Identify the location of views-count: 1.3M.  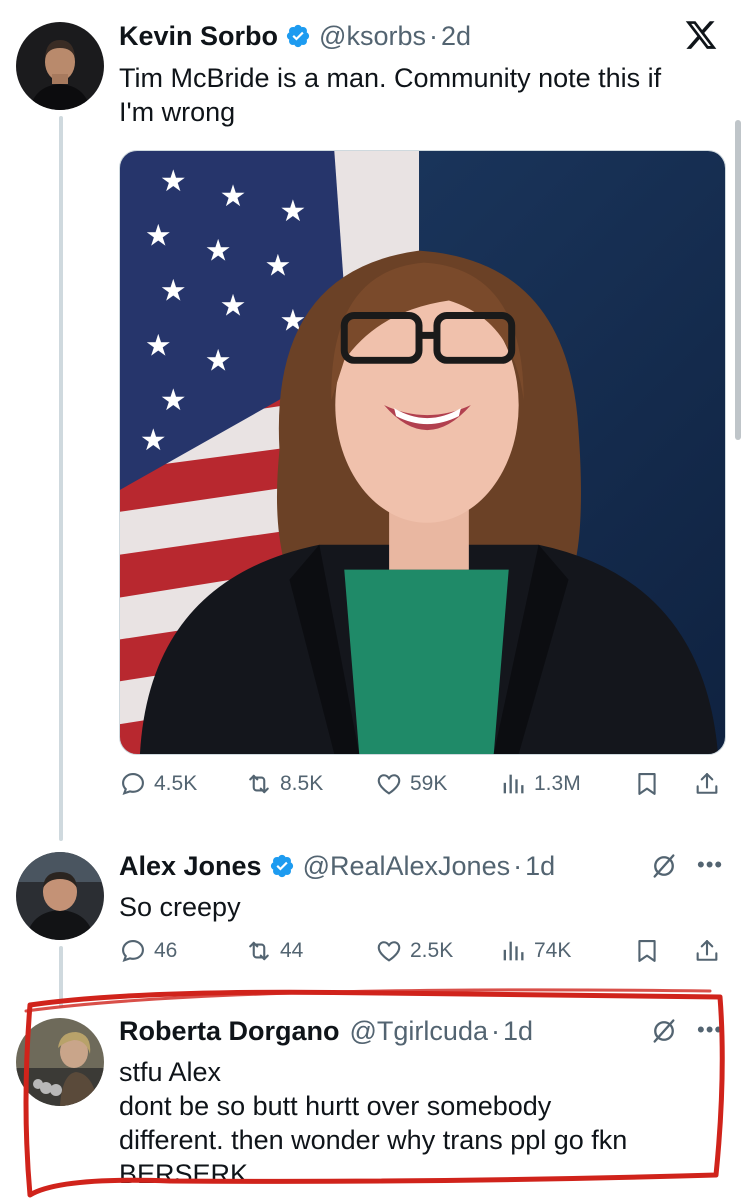
(557, 783).